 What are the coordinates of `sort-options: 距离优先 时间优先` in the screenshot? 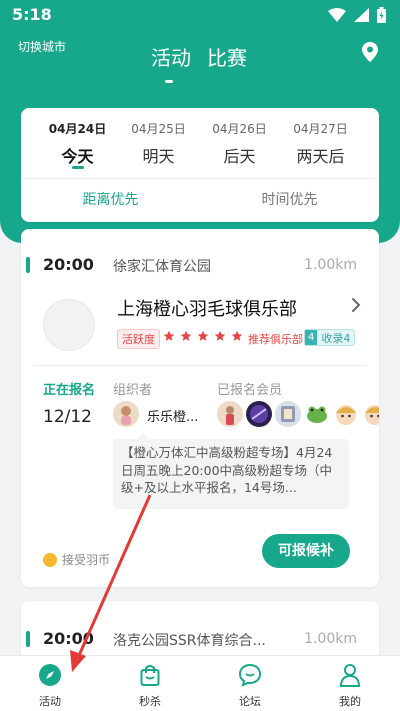 It's located at (200, 200).